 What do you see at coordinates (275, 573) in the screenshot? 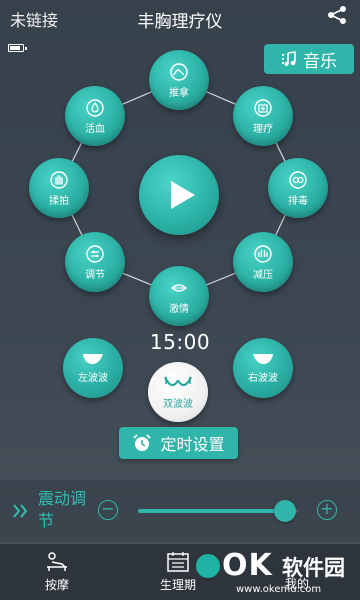
I see `watermark: OK 软件园 www.okemu.com` at bounding box center [275, 573].